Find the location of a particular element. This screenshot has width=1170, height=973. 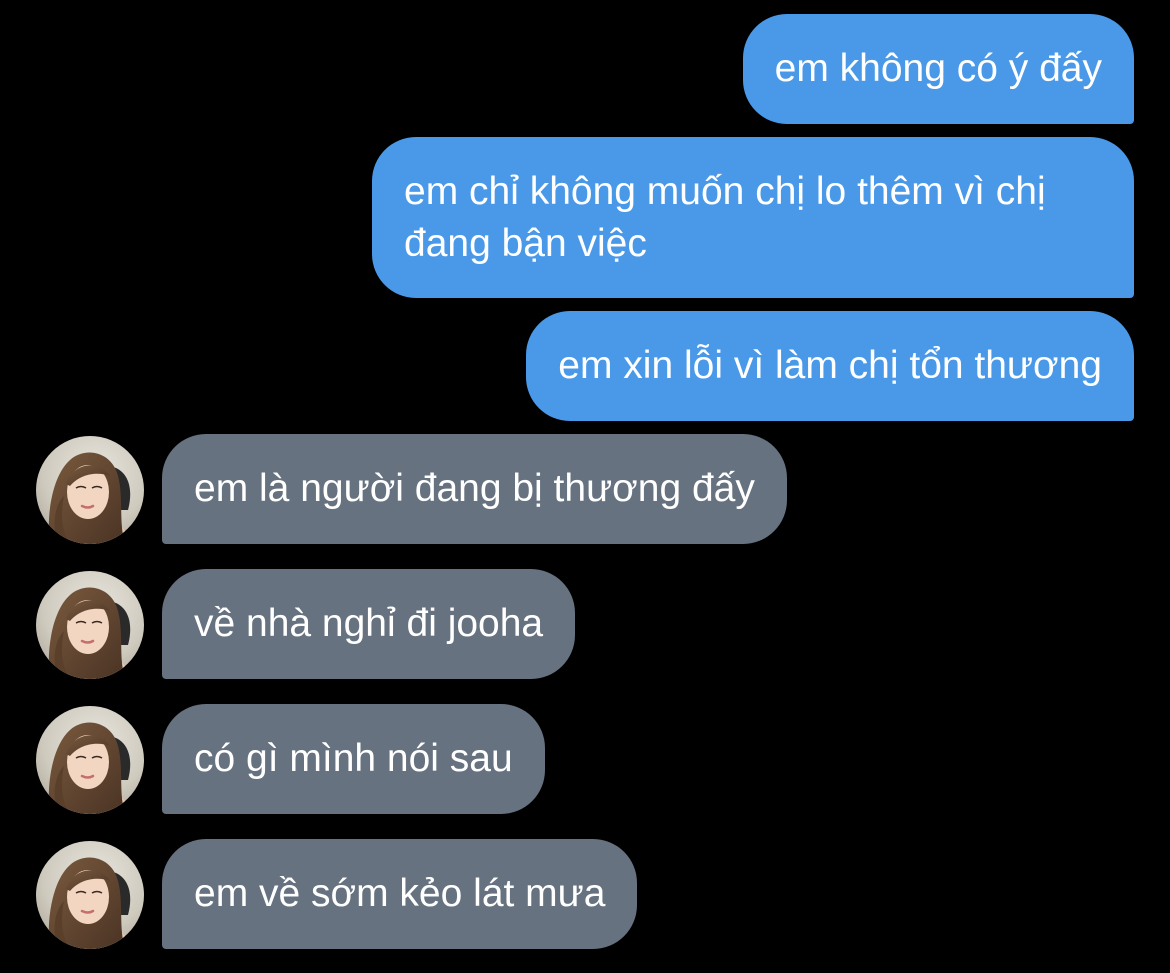

received-message-bubble: em về sớm kẻo lát mưa is located at coordinates (400, 894).